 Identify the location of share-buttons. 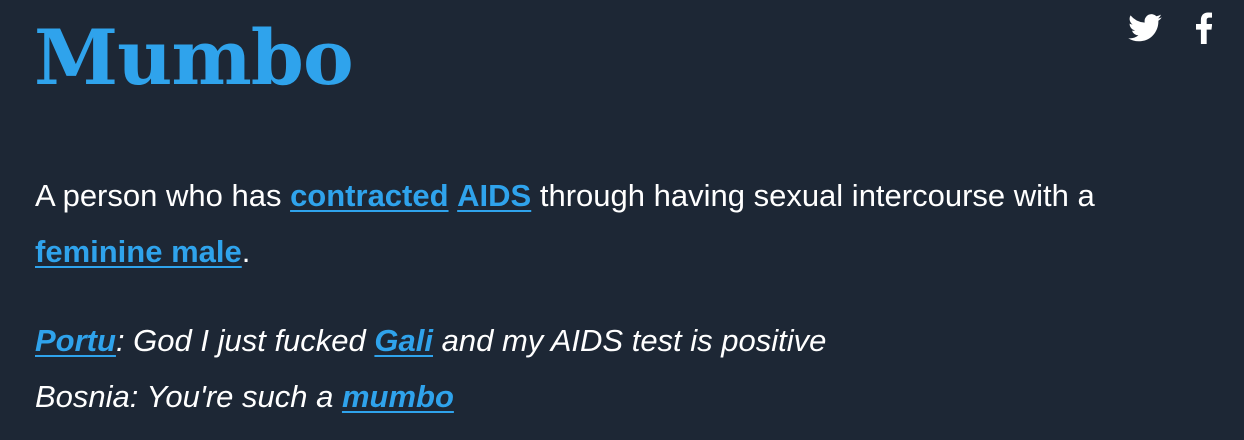
(1170, 28).